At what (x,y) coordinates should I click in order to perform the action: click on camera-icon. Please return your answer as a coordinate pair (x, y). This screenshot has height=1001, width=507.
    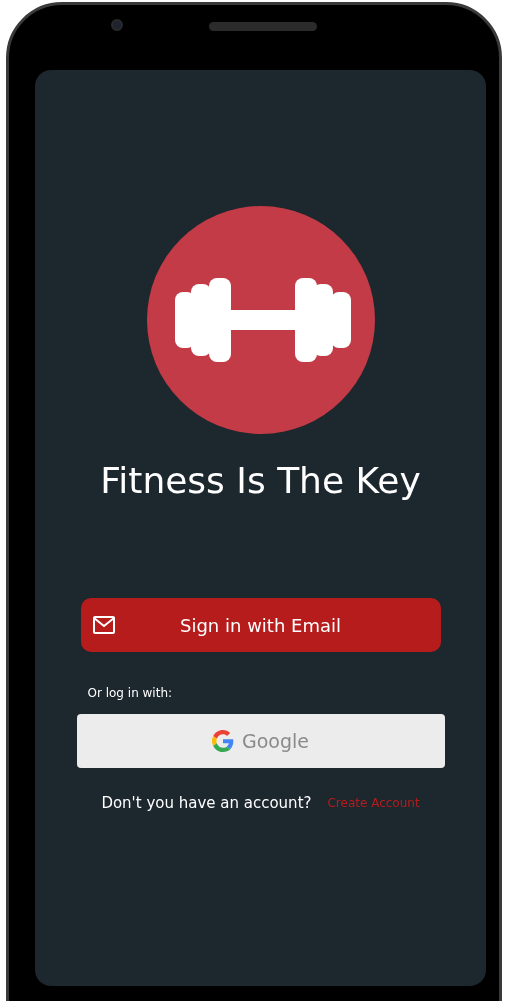
    Looking at the image, I should click on (117, 25).